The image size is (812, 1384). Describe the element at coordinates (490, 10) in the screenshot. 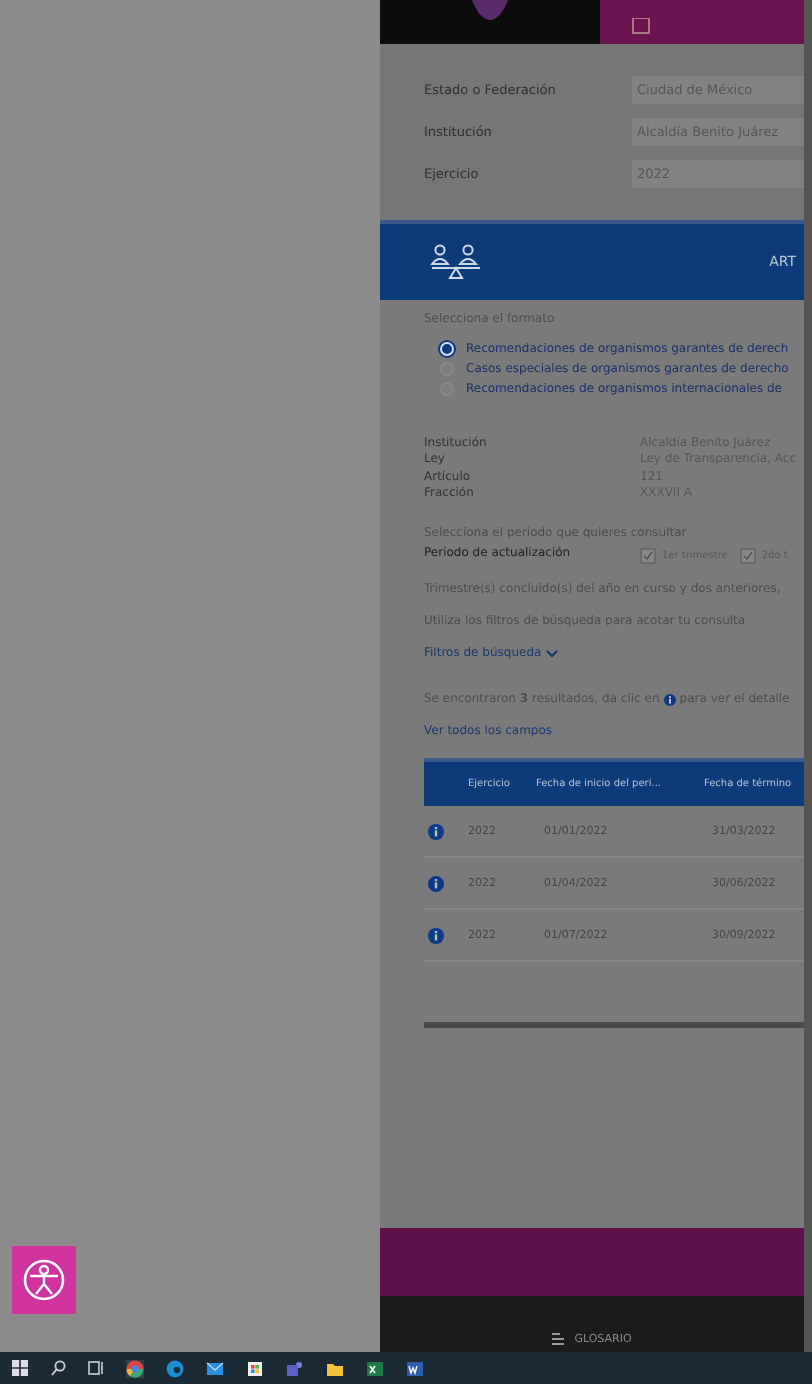

I see `logo-icon` at that location.